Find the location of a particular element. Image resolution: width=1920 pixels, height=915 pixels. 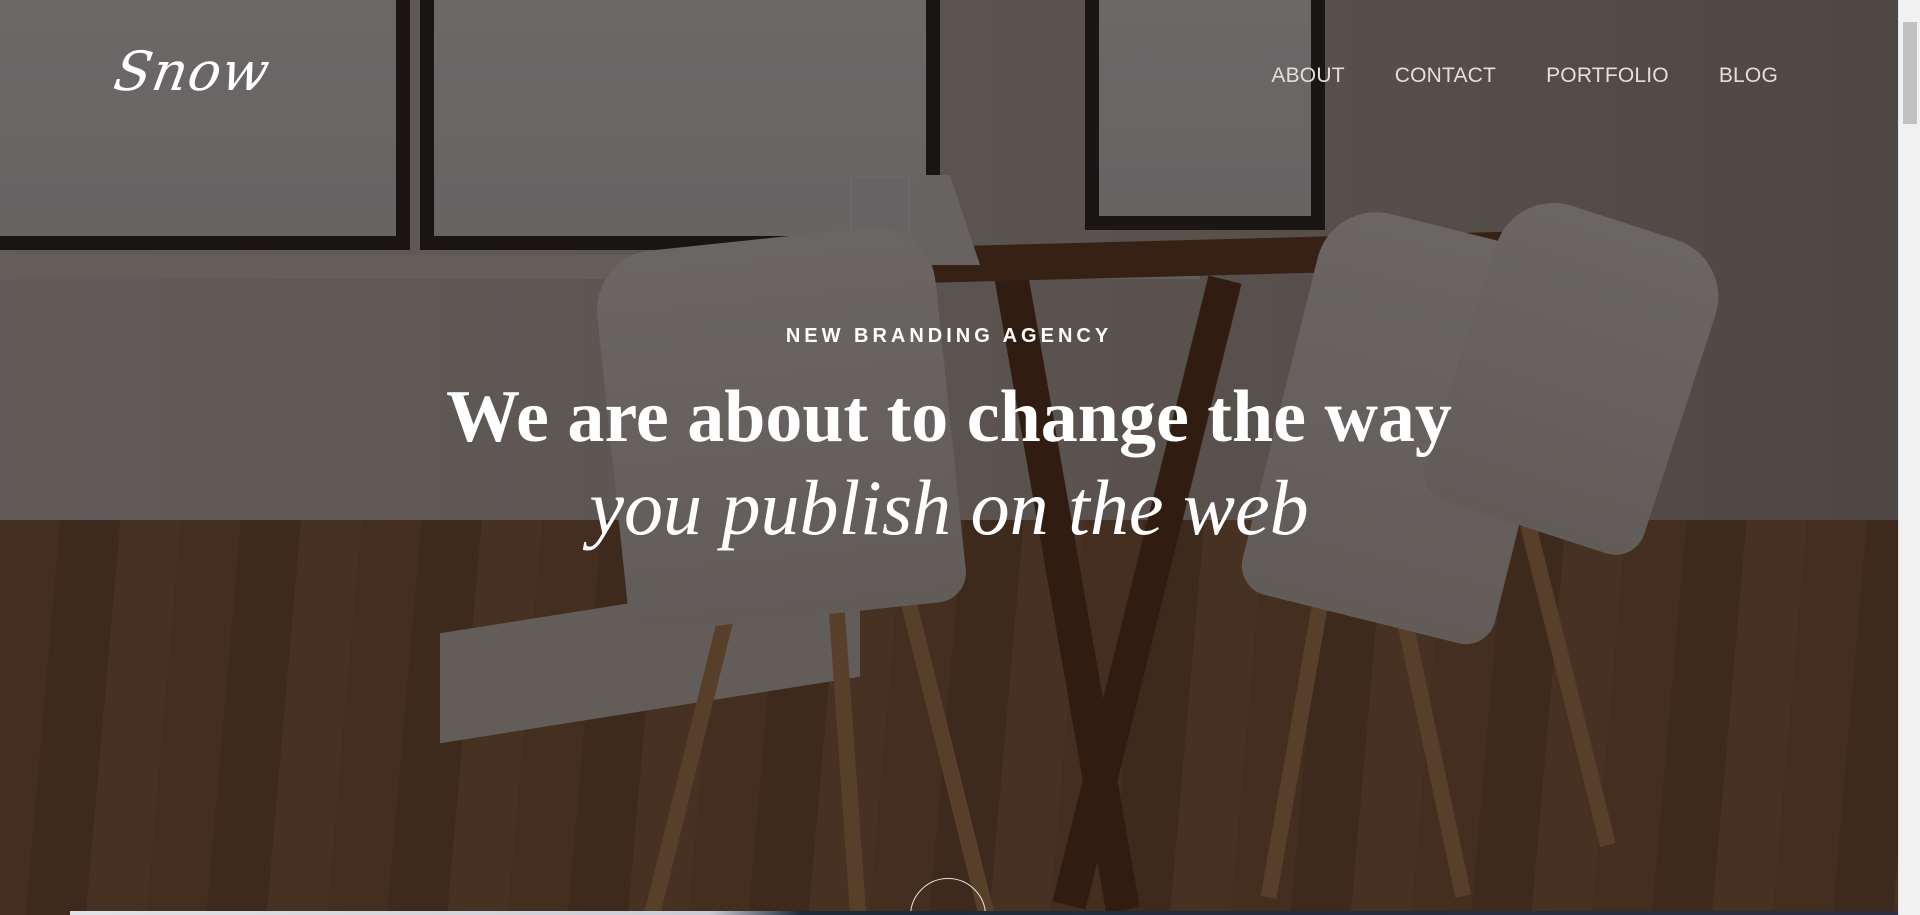

site-logo: Snow is located at coordinates (192, 71).